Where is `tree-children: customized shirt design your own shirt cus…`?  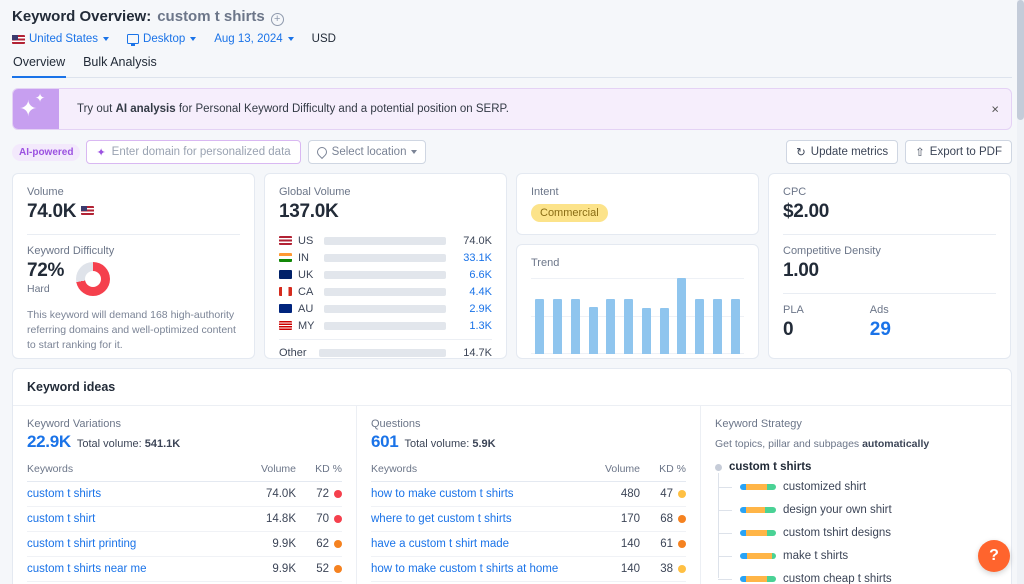
tree-children: customized shirt design your own shirt cus… is located at coordinates (857, 528).